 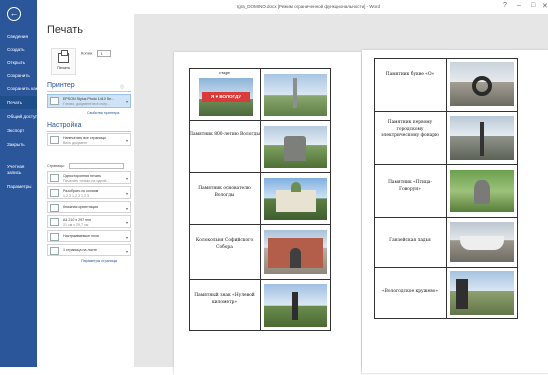 What do you see at coordinates (18, 116) in the screenshot?
I see `sidebar-item-share: Общий доступ` at bounding box center [18, 116].